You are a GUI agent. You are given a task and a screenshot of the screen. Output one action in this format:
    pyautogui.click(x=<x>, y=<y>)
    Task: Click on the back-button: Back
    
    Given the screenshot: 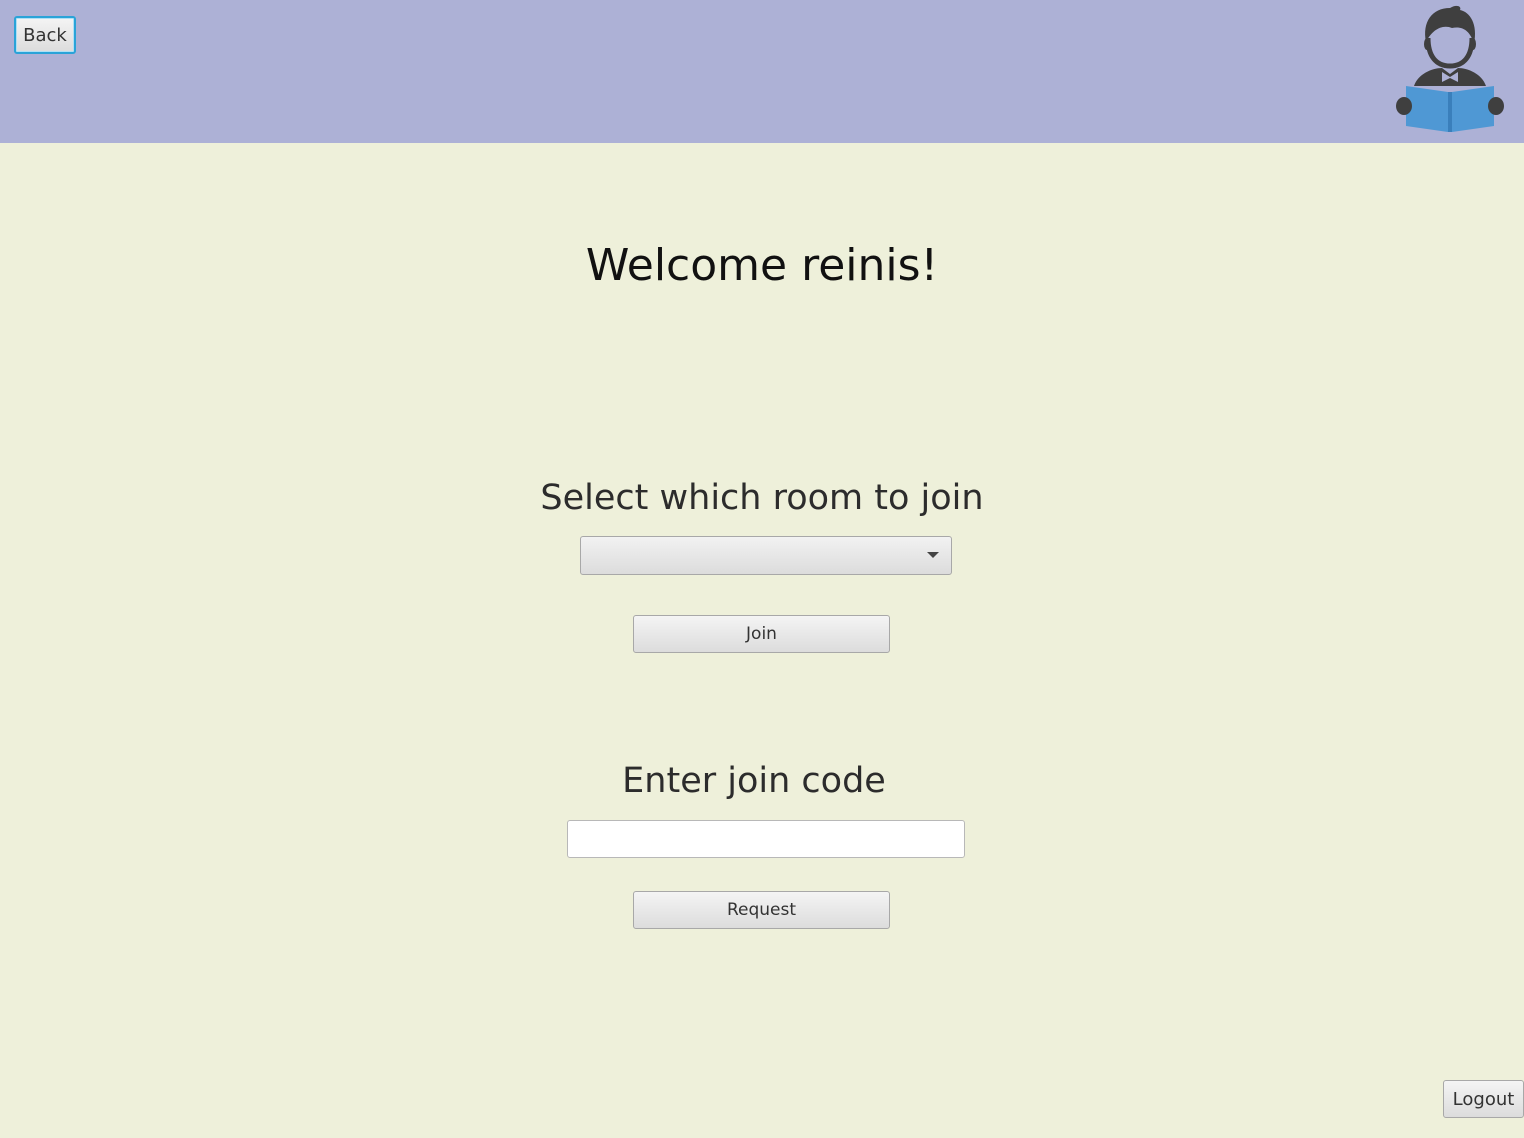 What is the action you would take?
    pyautogui.click(x=45, y=35)
    